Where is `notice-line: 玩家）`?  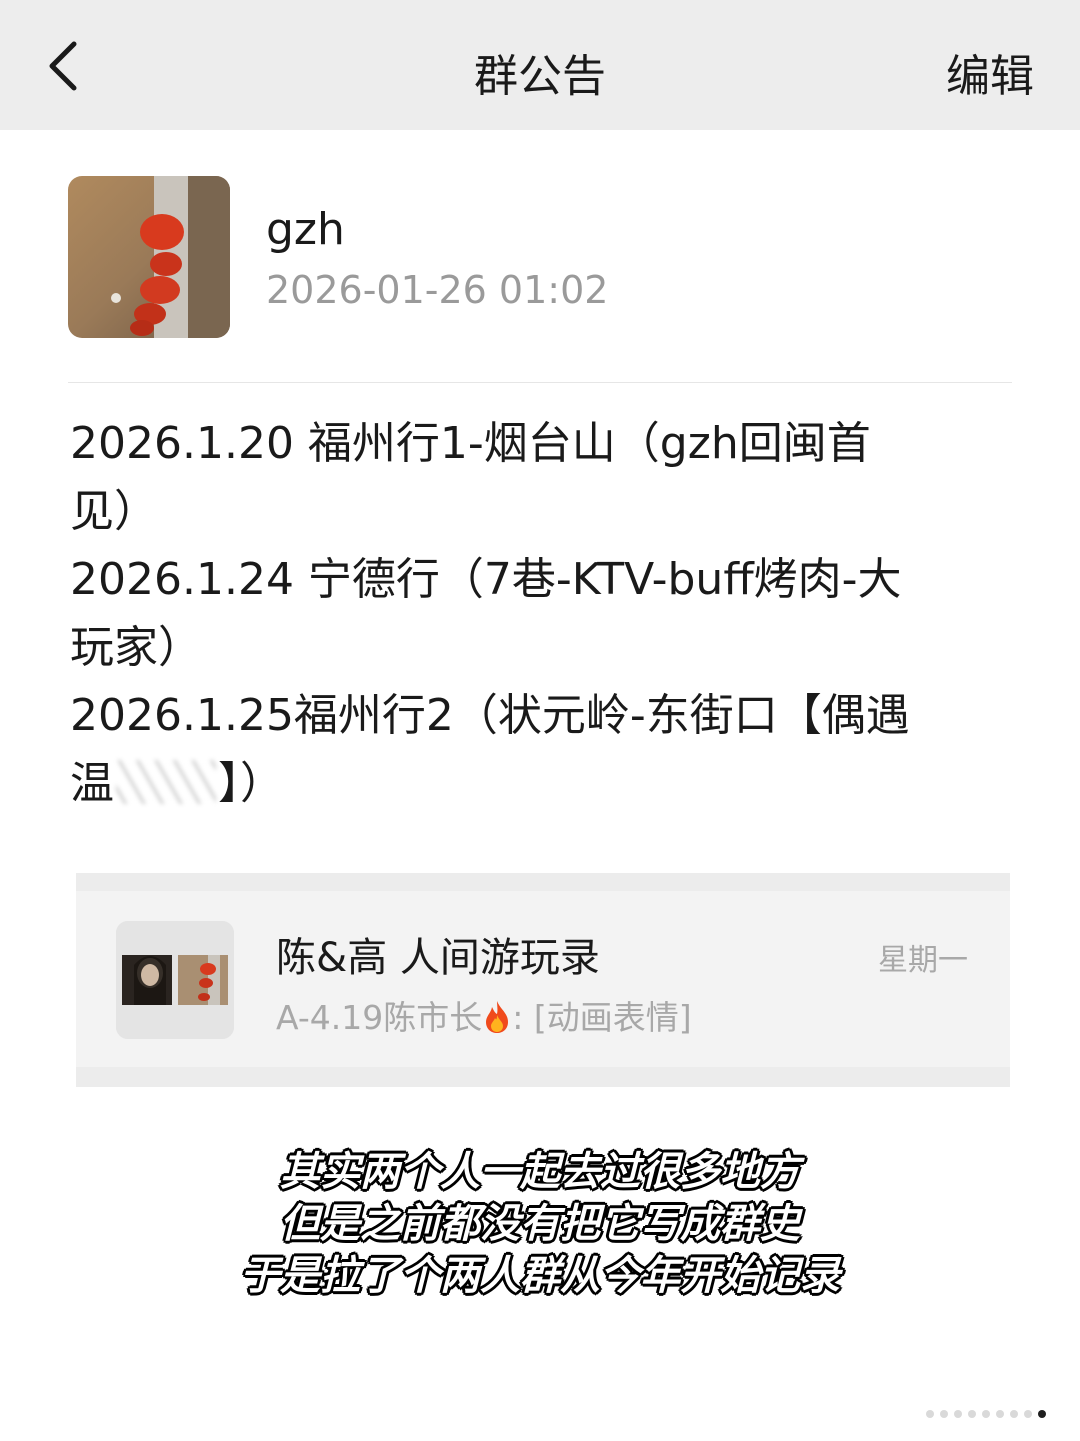
notice-line: 玩家） is located at coordinates (136, 647).